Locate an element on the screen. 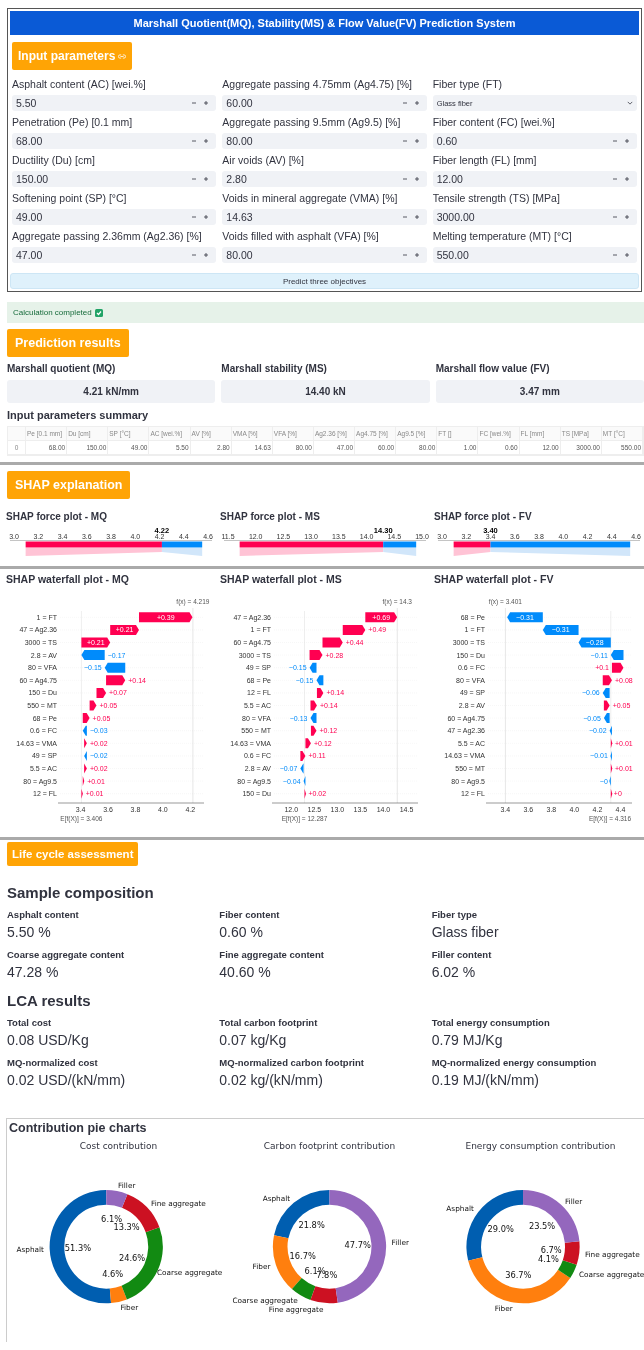 The width and height of the screenshot is (644, 1350). number-input: 14.63 is located at coordinates (324, 217).